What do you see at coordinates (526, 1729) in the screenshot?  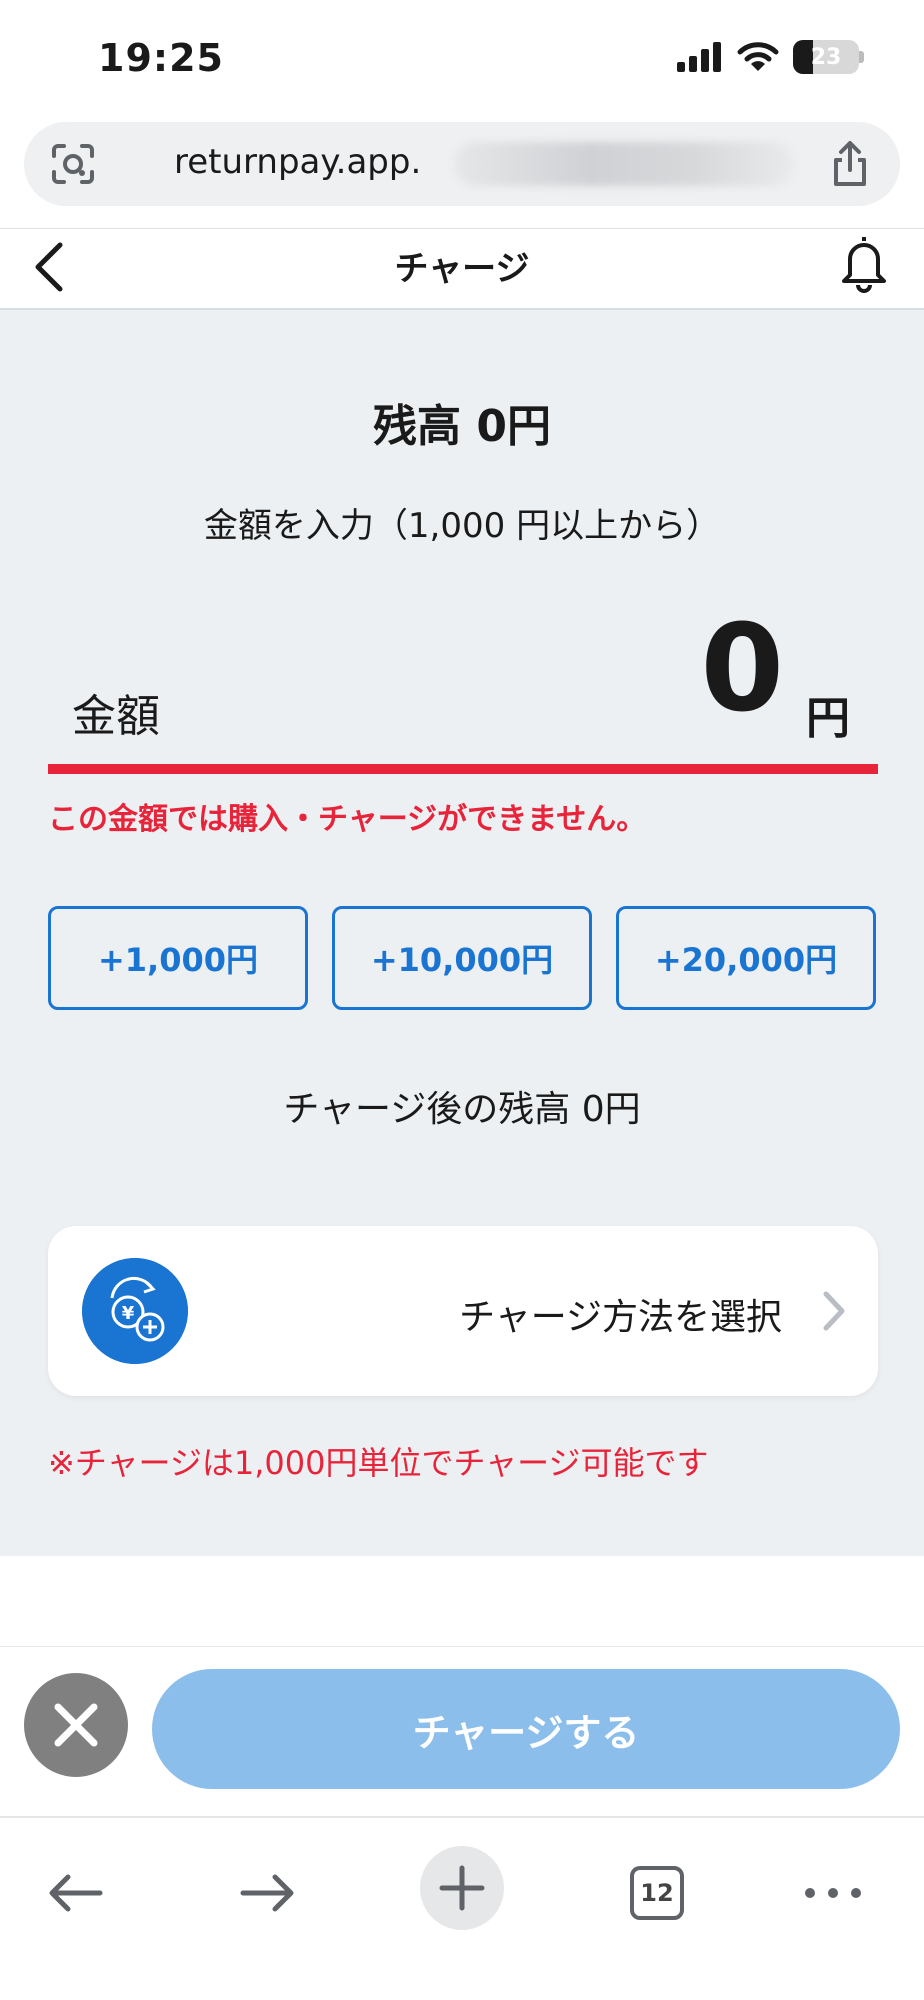 I see `charge-submit-button: チャージする` at bounding box center [526, 1729].